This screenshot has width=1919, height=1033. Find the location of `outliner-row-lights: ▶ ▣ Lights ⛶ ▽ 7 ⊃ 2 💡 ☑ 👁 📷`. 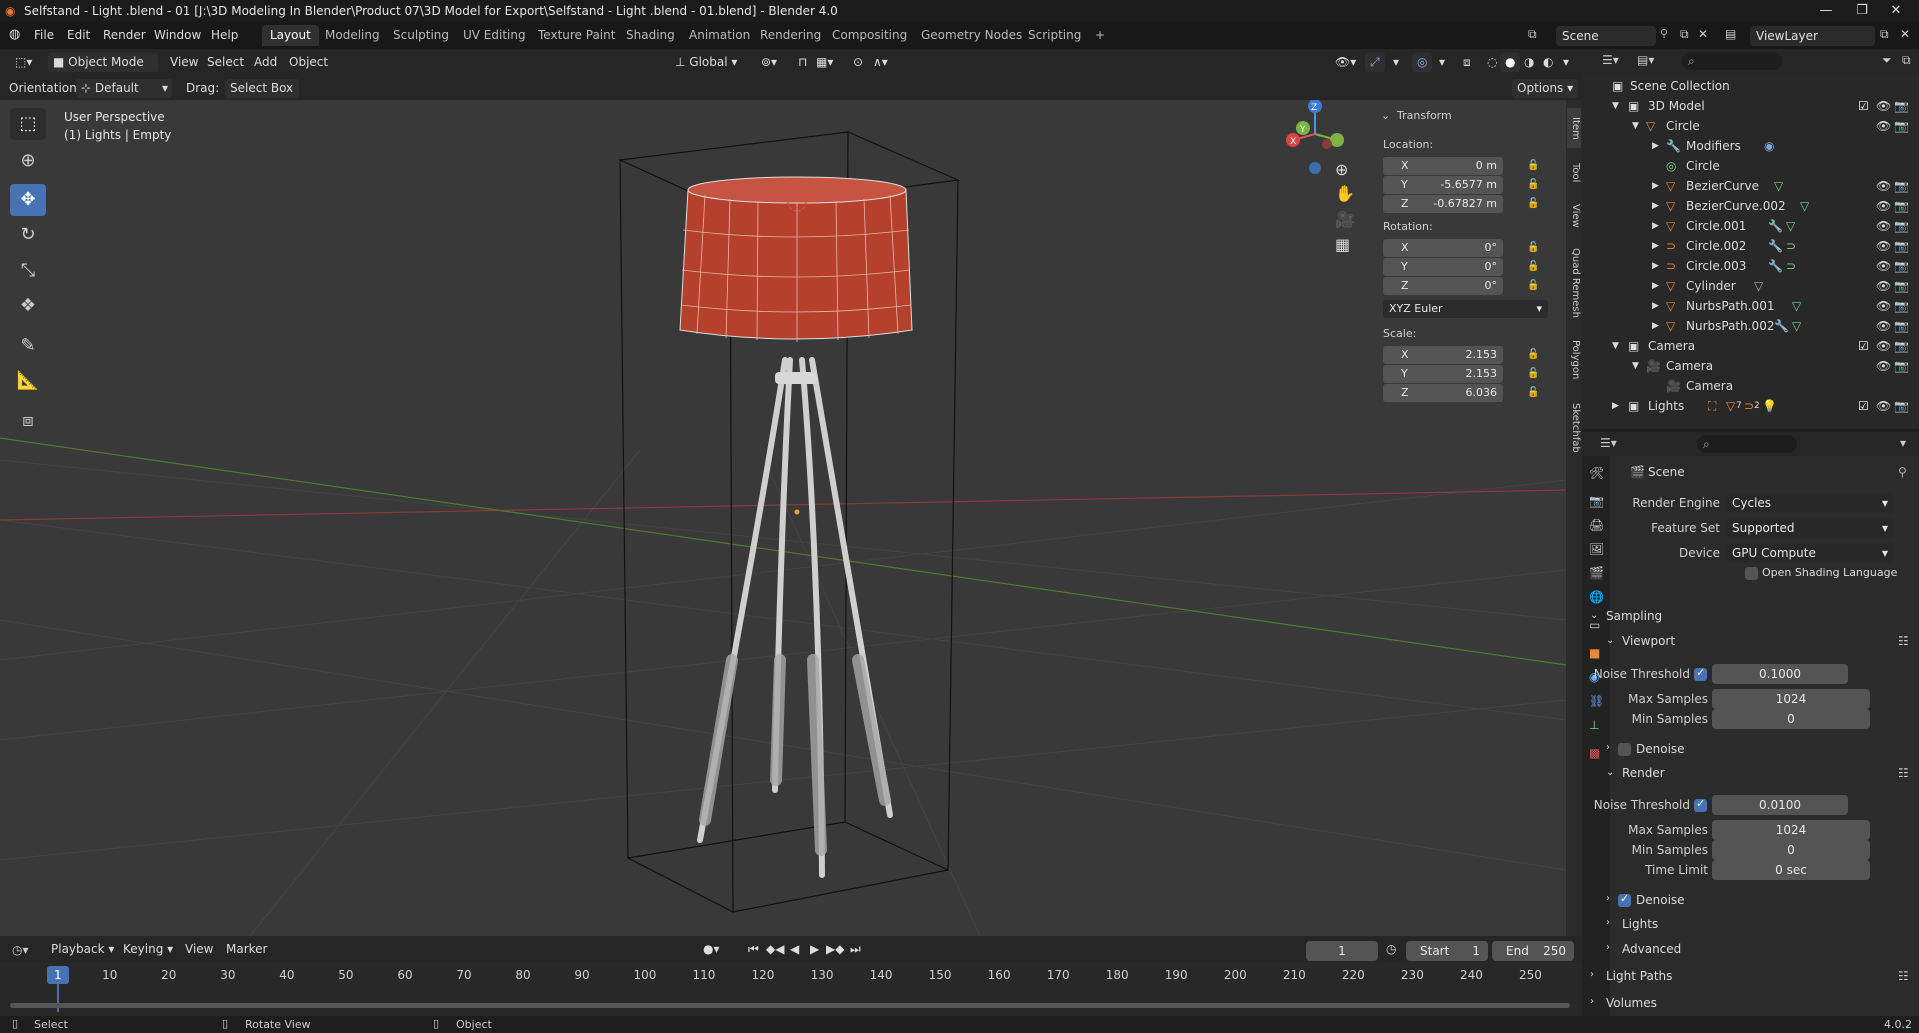

outliner-row-lights: ▶ ▣ Lights ⛶ ▽ 7 ⊃ 2 💡 ☑ 👁 📷 is located at coordinates (1750, 406).